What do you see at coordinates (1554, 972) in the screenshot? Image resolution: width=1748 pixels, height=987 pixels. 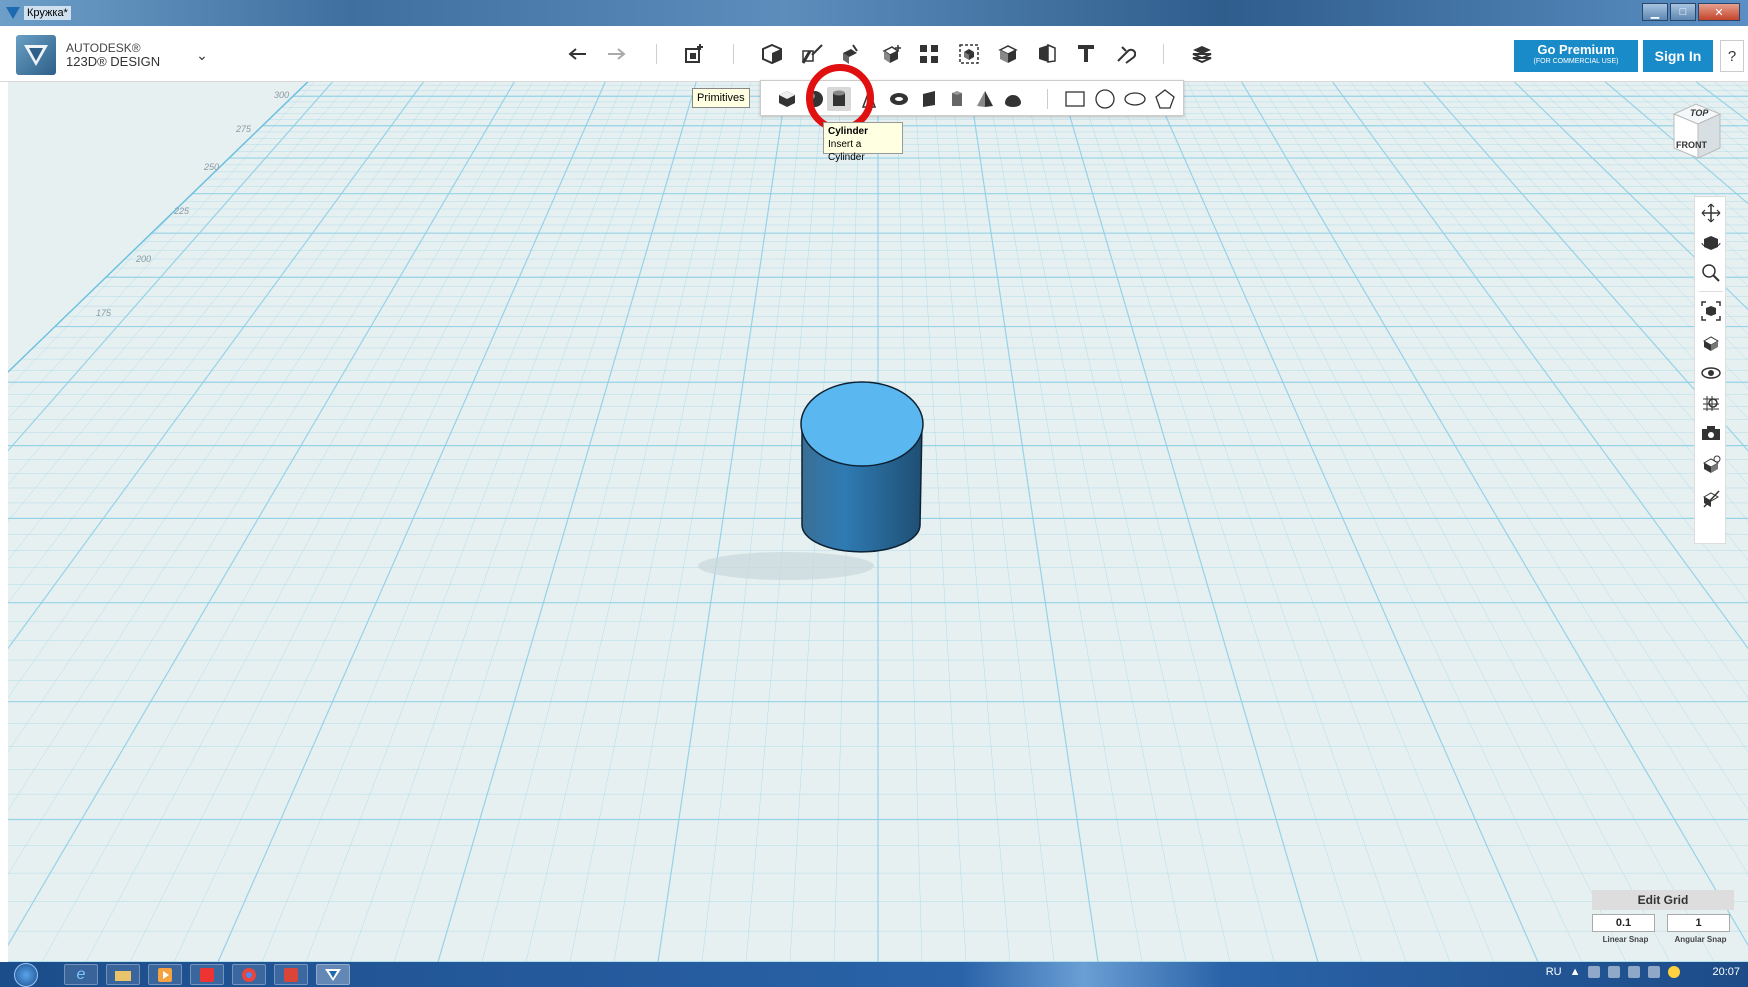 I see `language-indicator: RU` at bounding box center [1554, 972].